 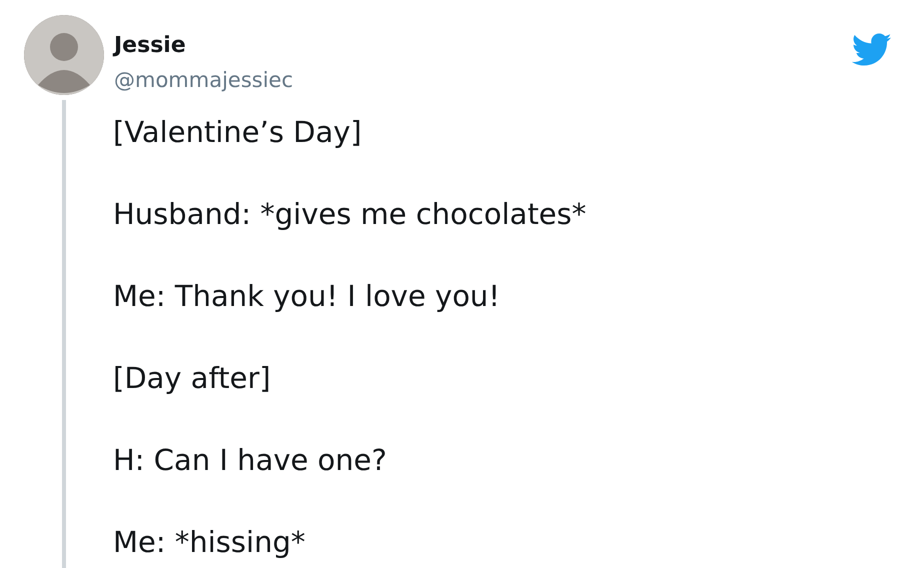 What do you see at coordinates (204, 46) in the screenshot?
I see `author-name: Jessie` at bounding box center [204, 46].